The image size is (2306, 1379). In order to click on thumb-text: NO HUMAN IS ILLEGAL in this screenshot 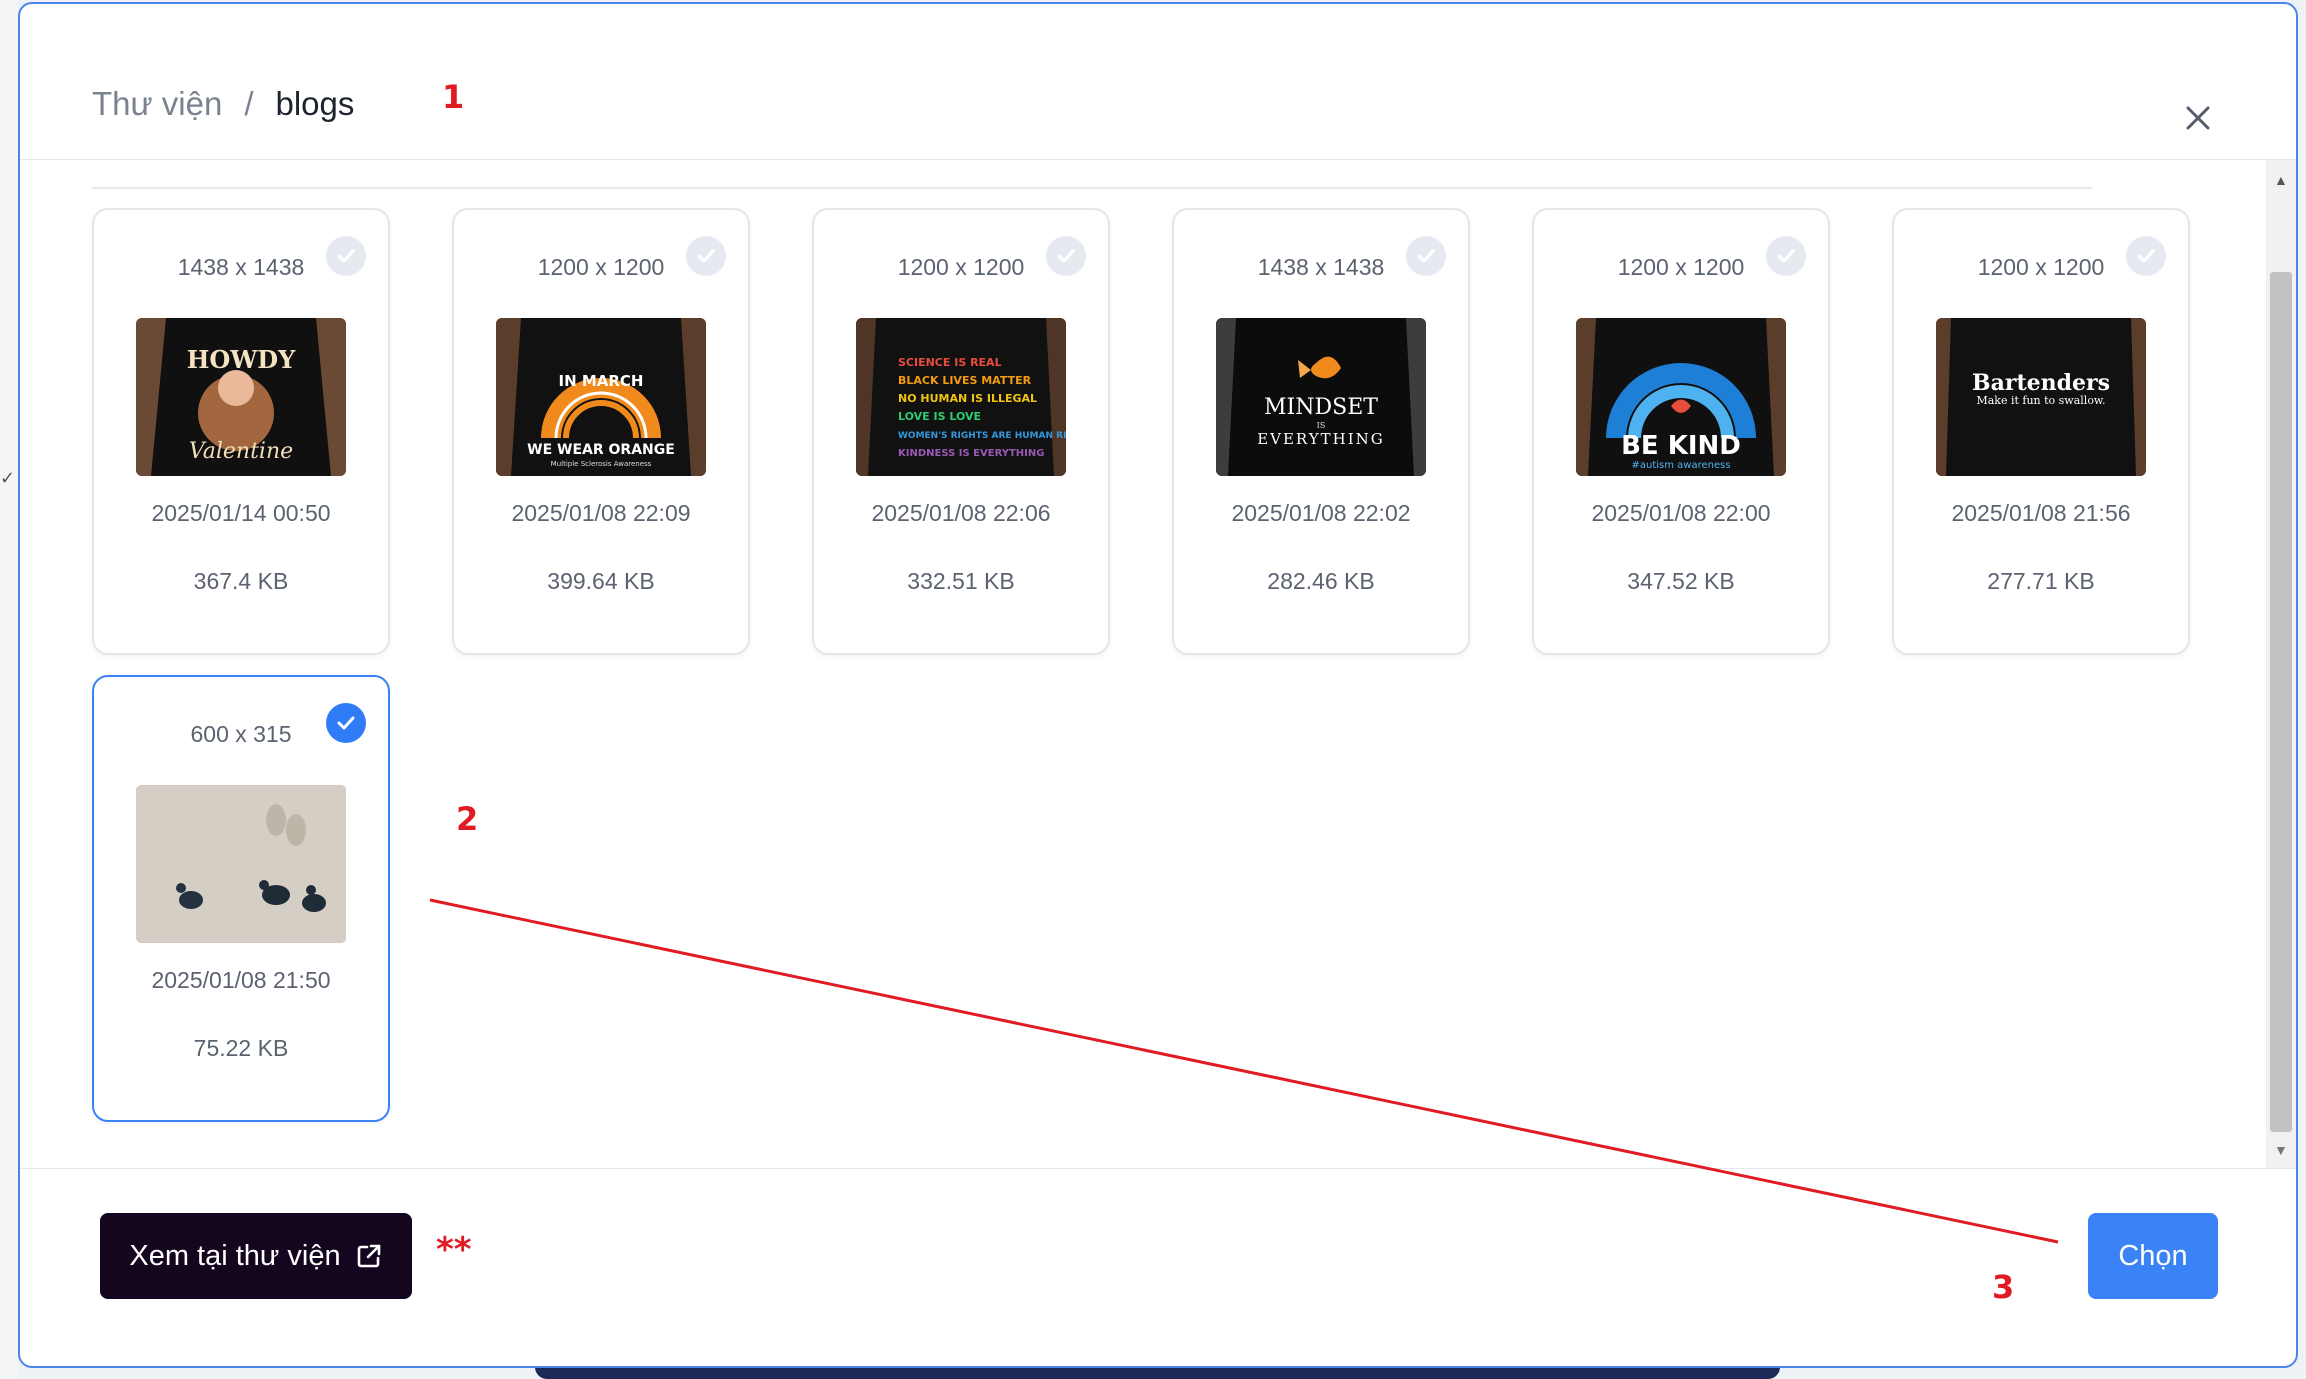, I will do `click(967, 398)`.